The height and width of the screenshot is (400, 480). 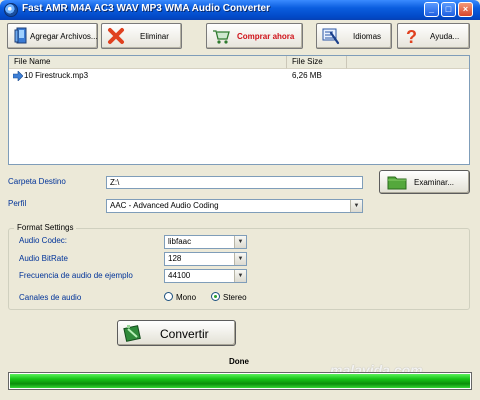 I want to click on output-folder-input: Z:\, so click(x=234, y=182).